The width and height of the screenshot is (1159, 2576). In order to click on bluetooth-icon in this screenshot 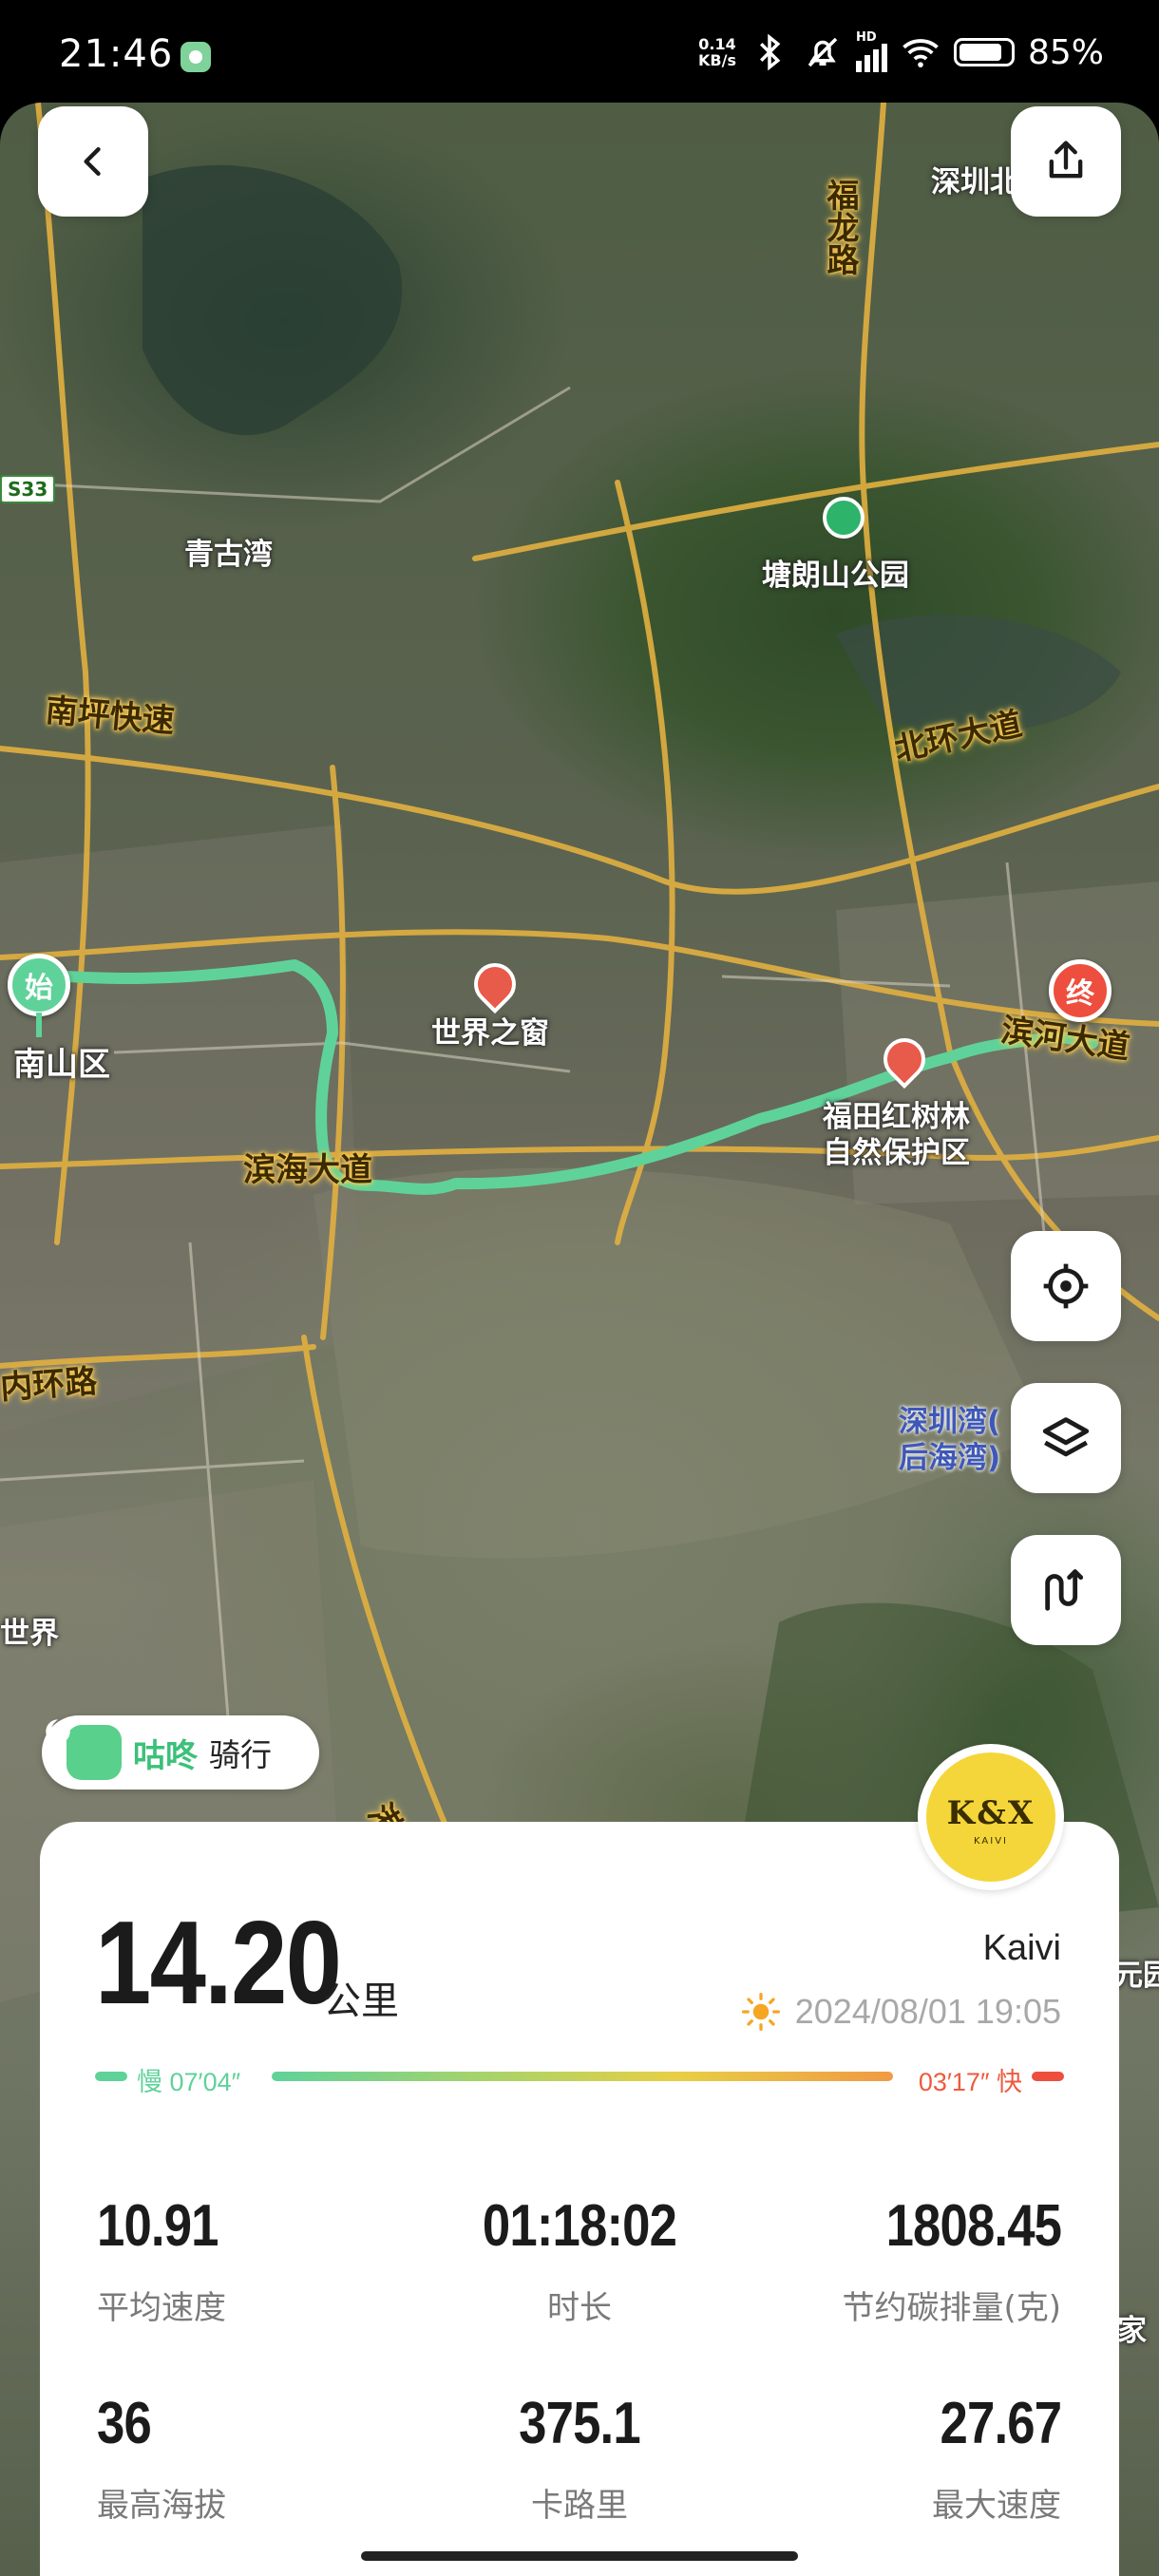, I will do `click(770, 52)`.